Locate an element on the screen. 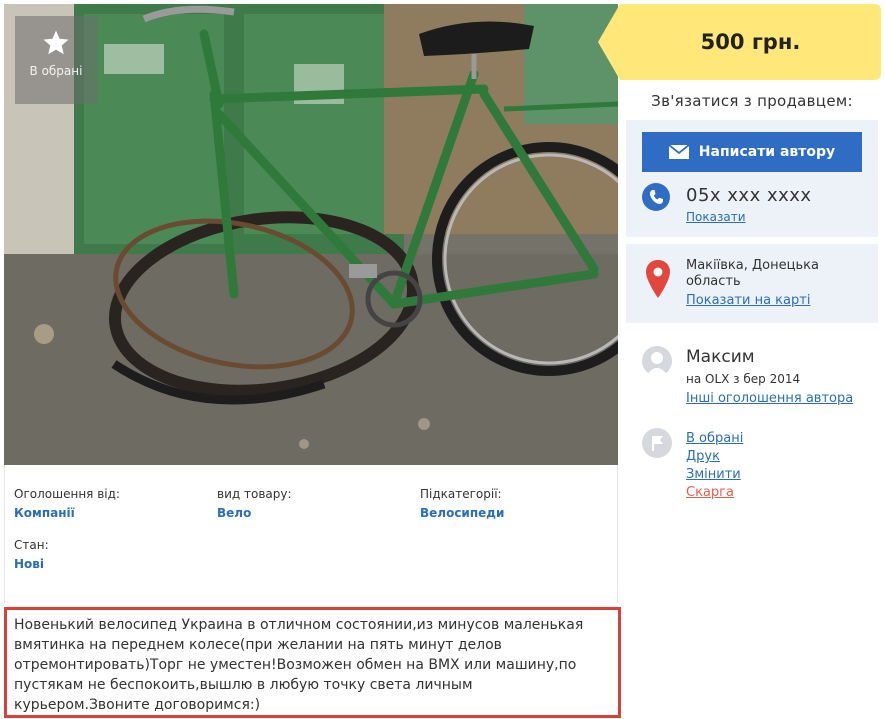 This screenshot has width=885, height=719. attribute-key: вид товару: is located at coordinates (254, 494).